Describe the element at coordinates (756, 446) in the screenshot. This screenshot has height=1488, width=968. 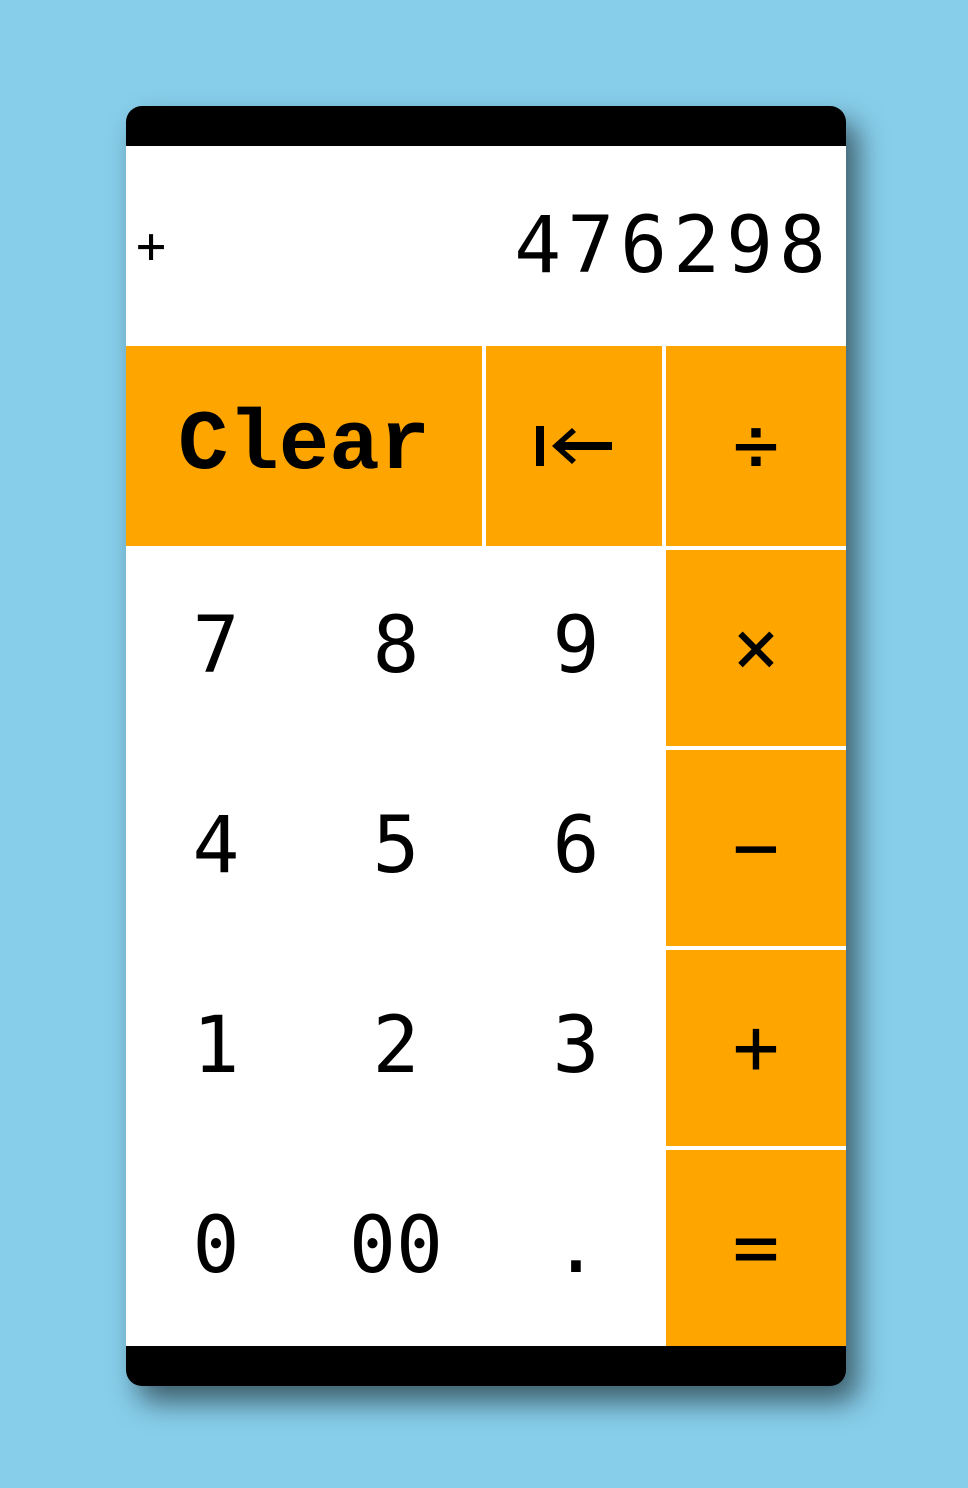
I see `divide-button: ÷` at that location.